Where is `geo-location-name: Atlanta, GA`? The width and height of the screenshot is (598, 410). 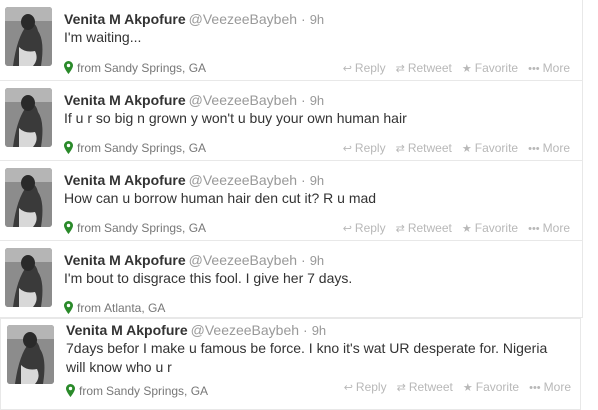 geo-location-name: Atlanta, GA is located at coordinates (134, 308).